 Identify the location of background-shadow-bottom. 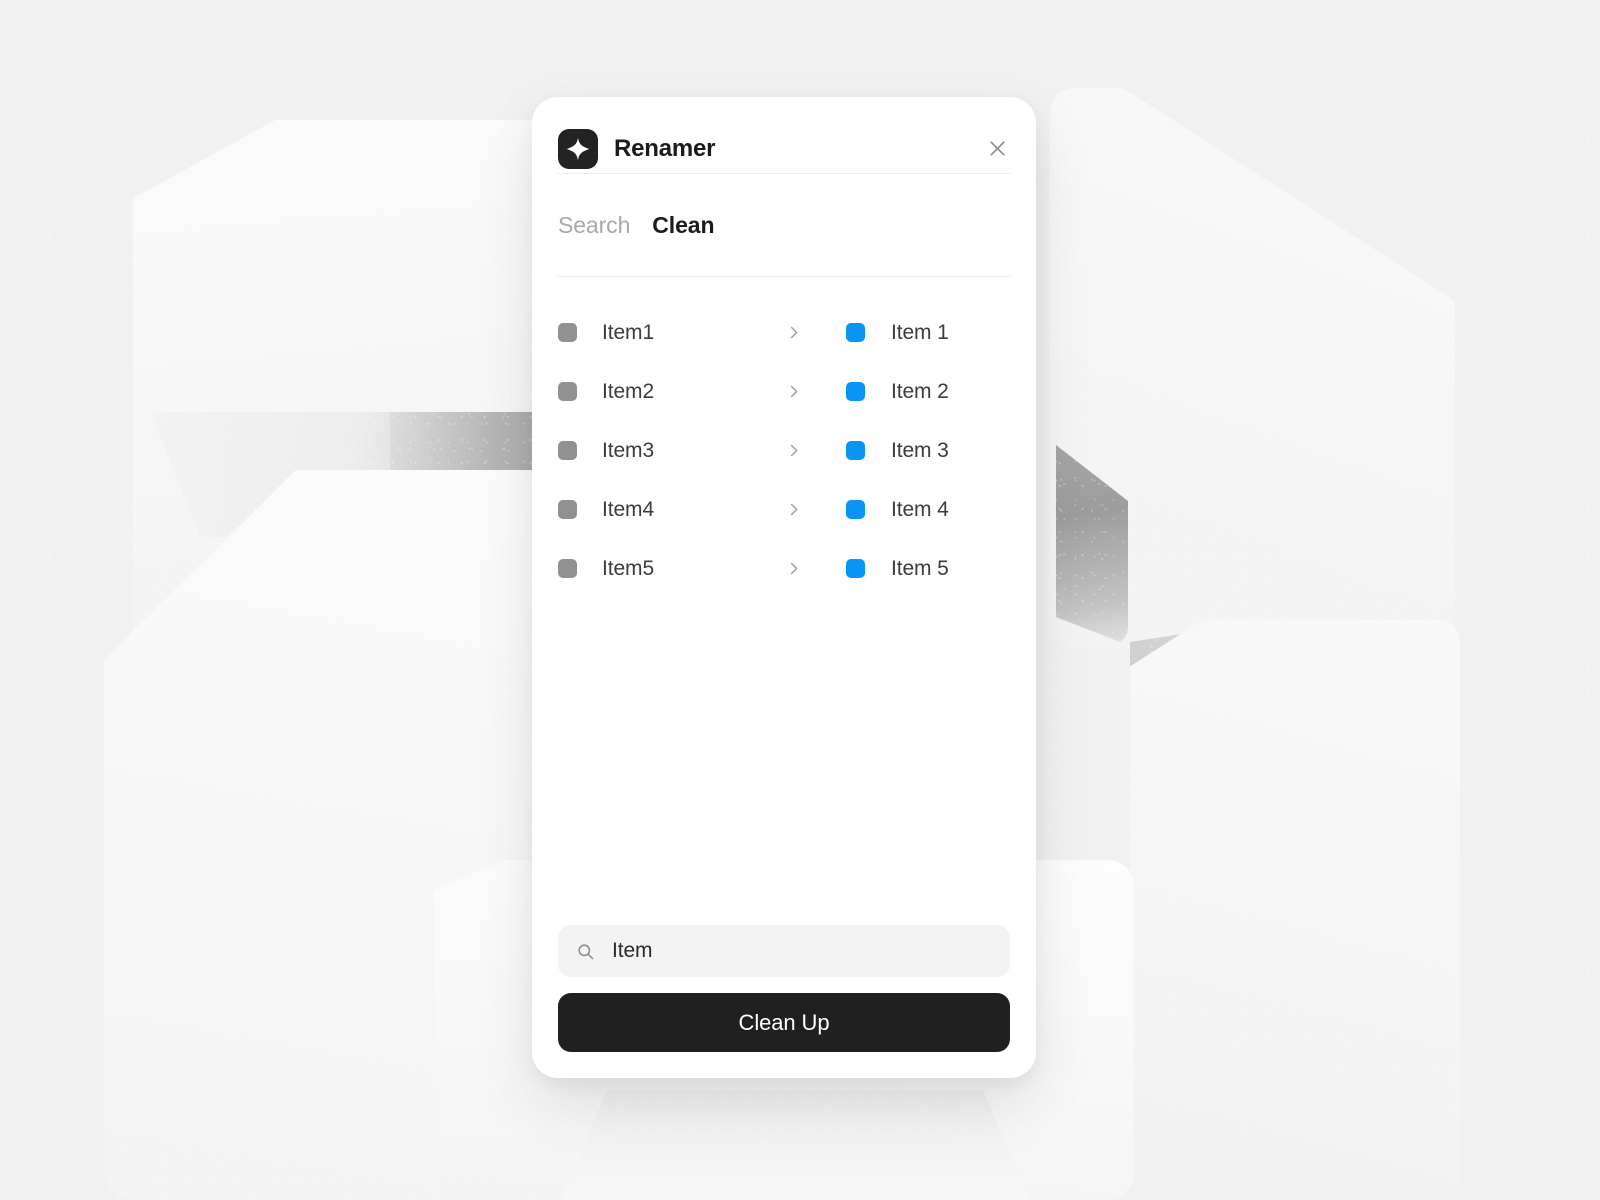
(795, 1145).